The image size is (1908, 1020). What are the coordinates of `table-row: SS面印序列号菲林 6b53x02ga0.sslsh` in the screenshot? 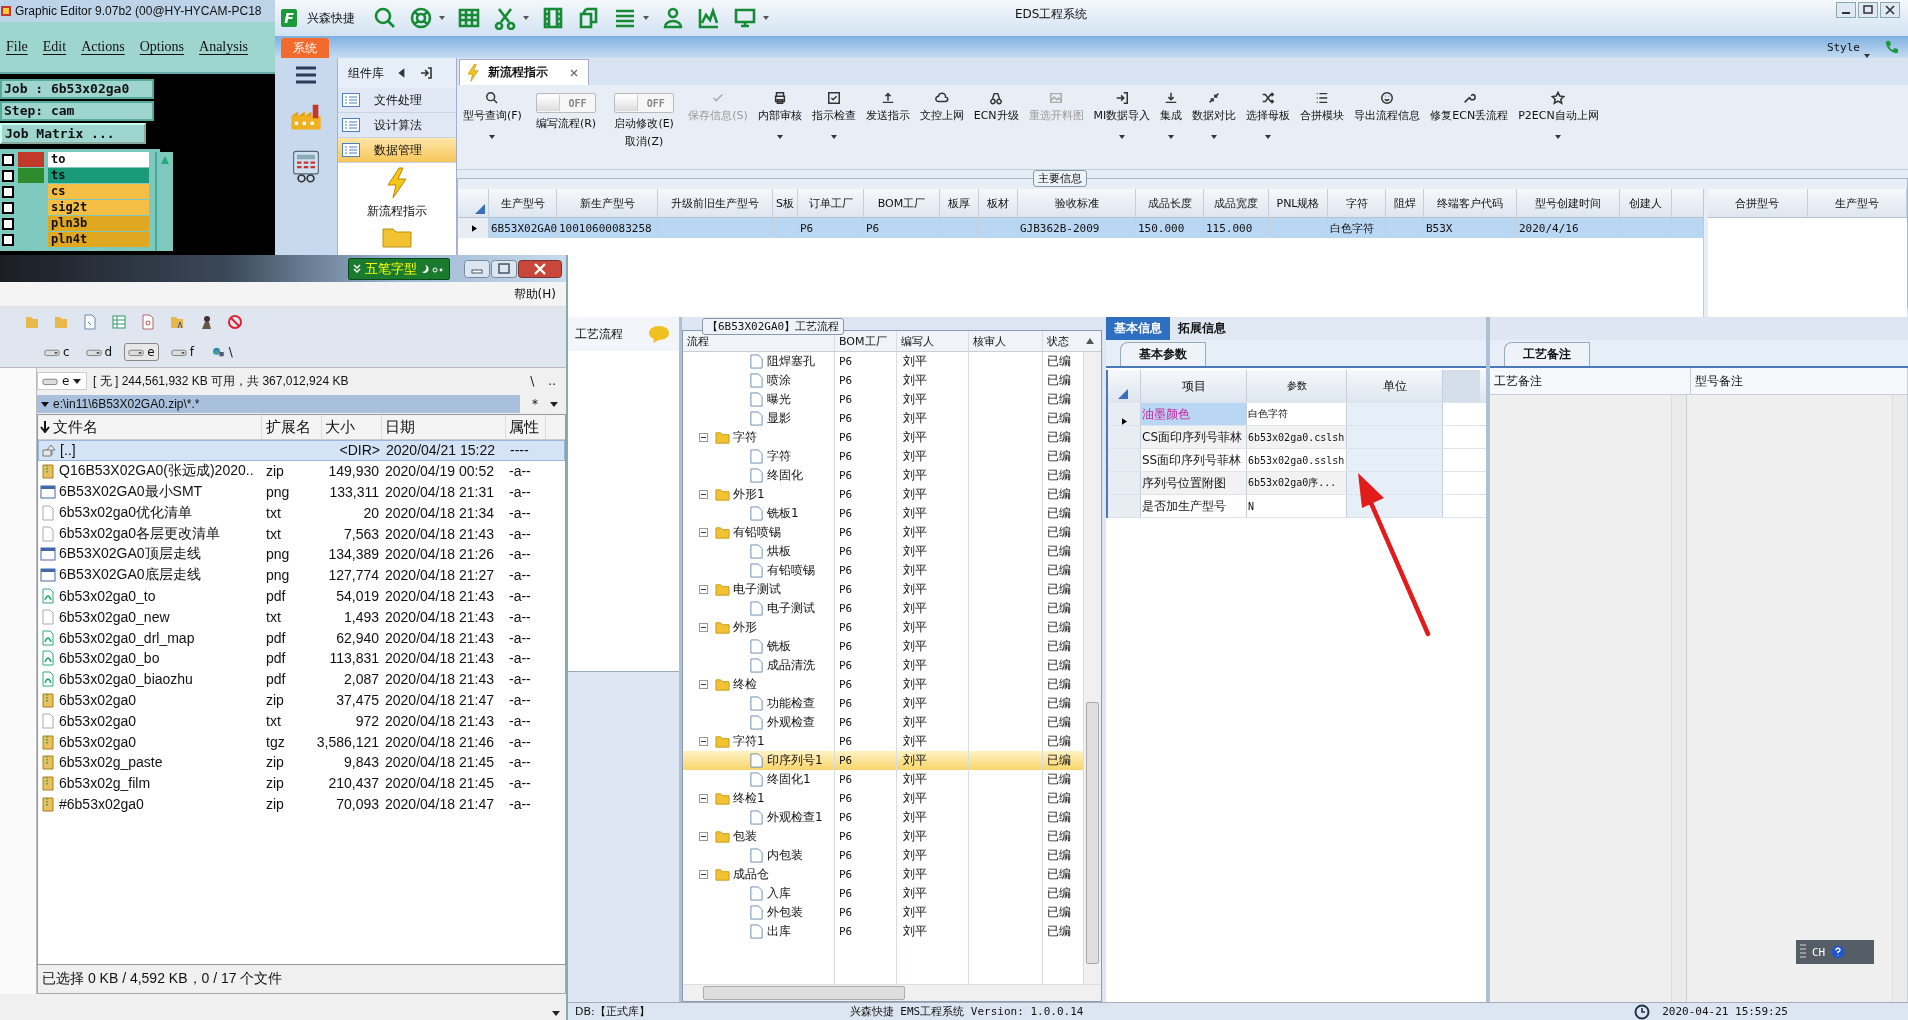 It's located at (1297, 460).